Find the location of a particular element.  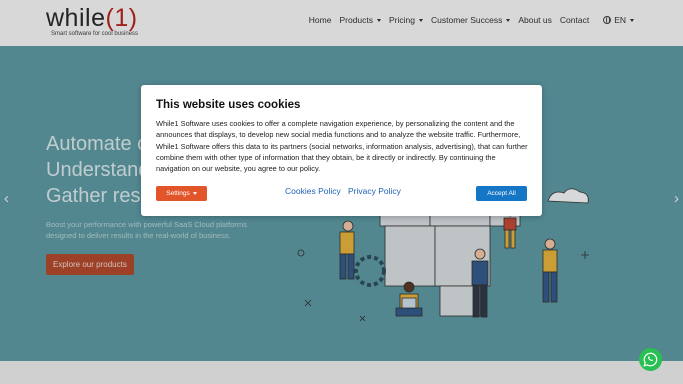

cookie-dialog-title: This website uses cookies is located at coordinates (228, 105).